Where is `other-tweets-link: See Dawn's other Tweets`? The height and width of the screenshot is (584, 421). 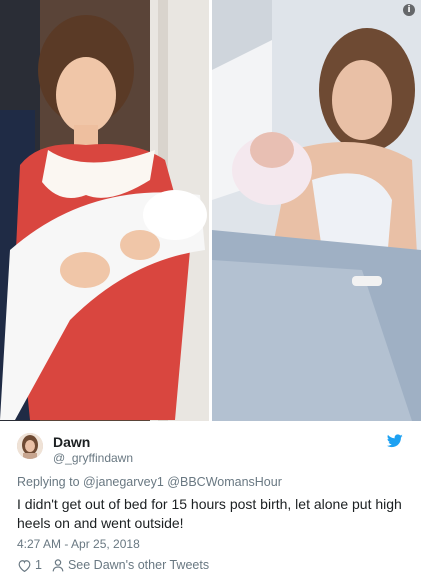
other-tweets-link: See Dawn's other Tweets is located at coordinates (138, 565).